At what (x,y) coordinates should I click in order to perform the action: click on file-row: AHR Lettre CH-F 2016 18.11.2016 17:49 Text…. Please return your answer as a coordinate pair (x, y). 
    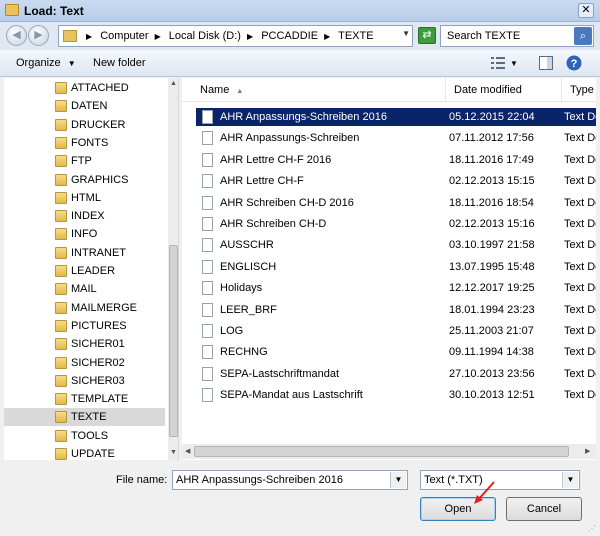
    Looking at the image, I should click on (396, 160).